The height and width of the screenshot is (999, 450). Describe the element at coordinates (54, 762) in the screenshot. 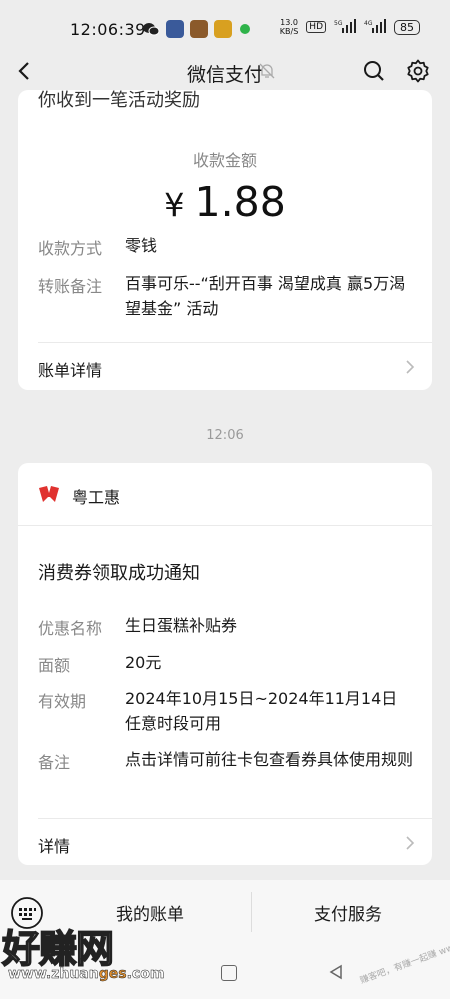

I see `detail-label: 备注` at that location.